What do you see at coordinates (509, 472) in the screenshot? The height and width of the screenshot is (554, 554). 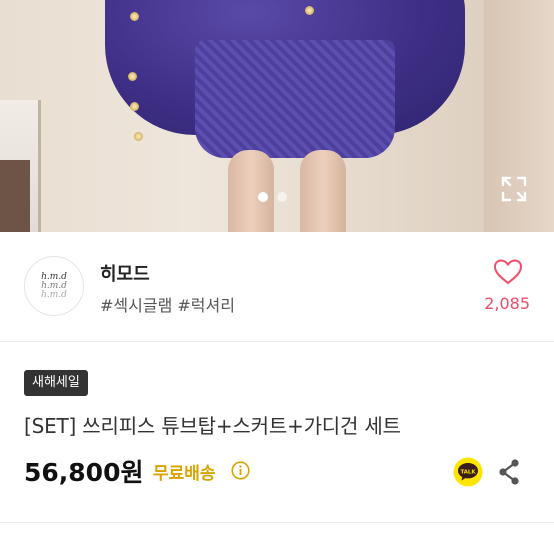 I see `share-icon` at bounding box center [509, 472].